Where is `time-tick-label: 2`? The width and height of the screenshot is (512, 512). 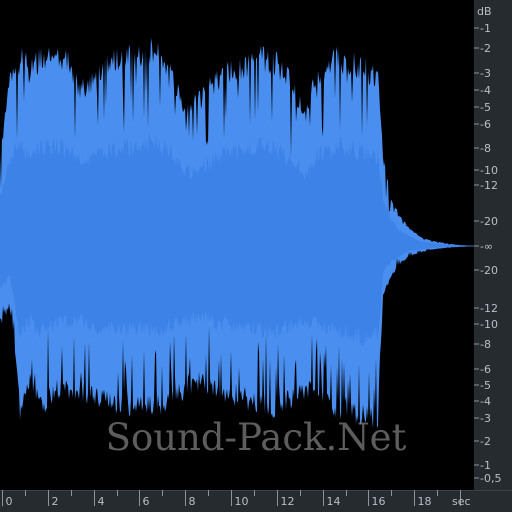
time-tick-label: 2 is located at coordinates (55, 501).